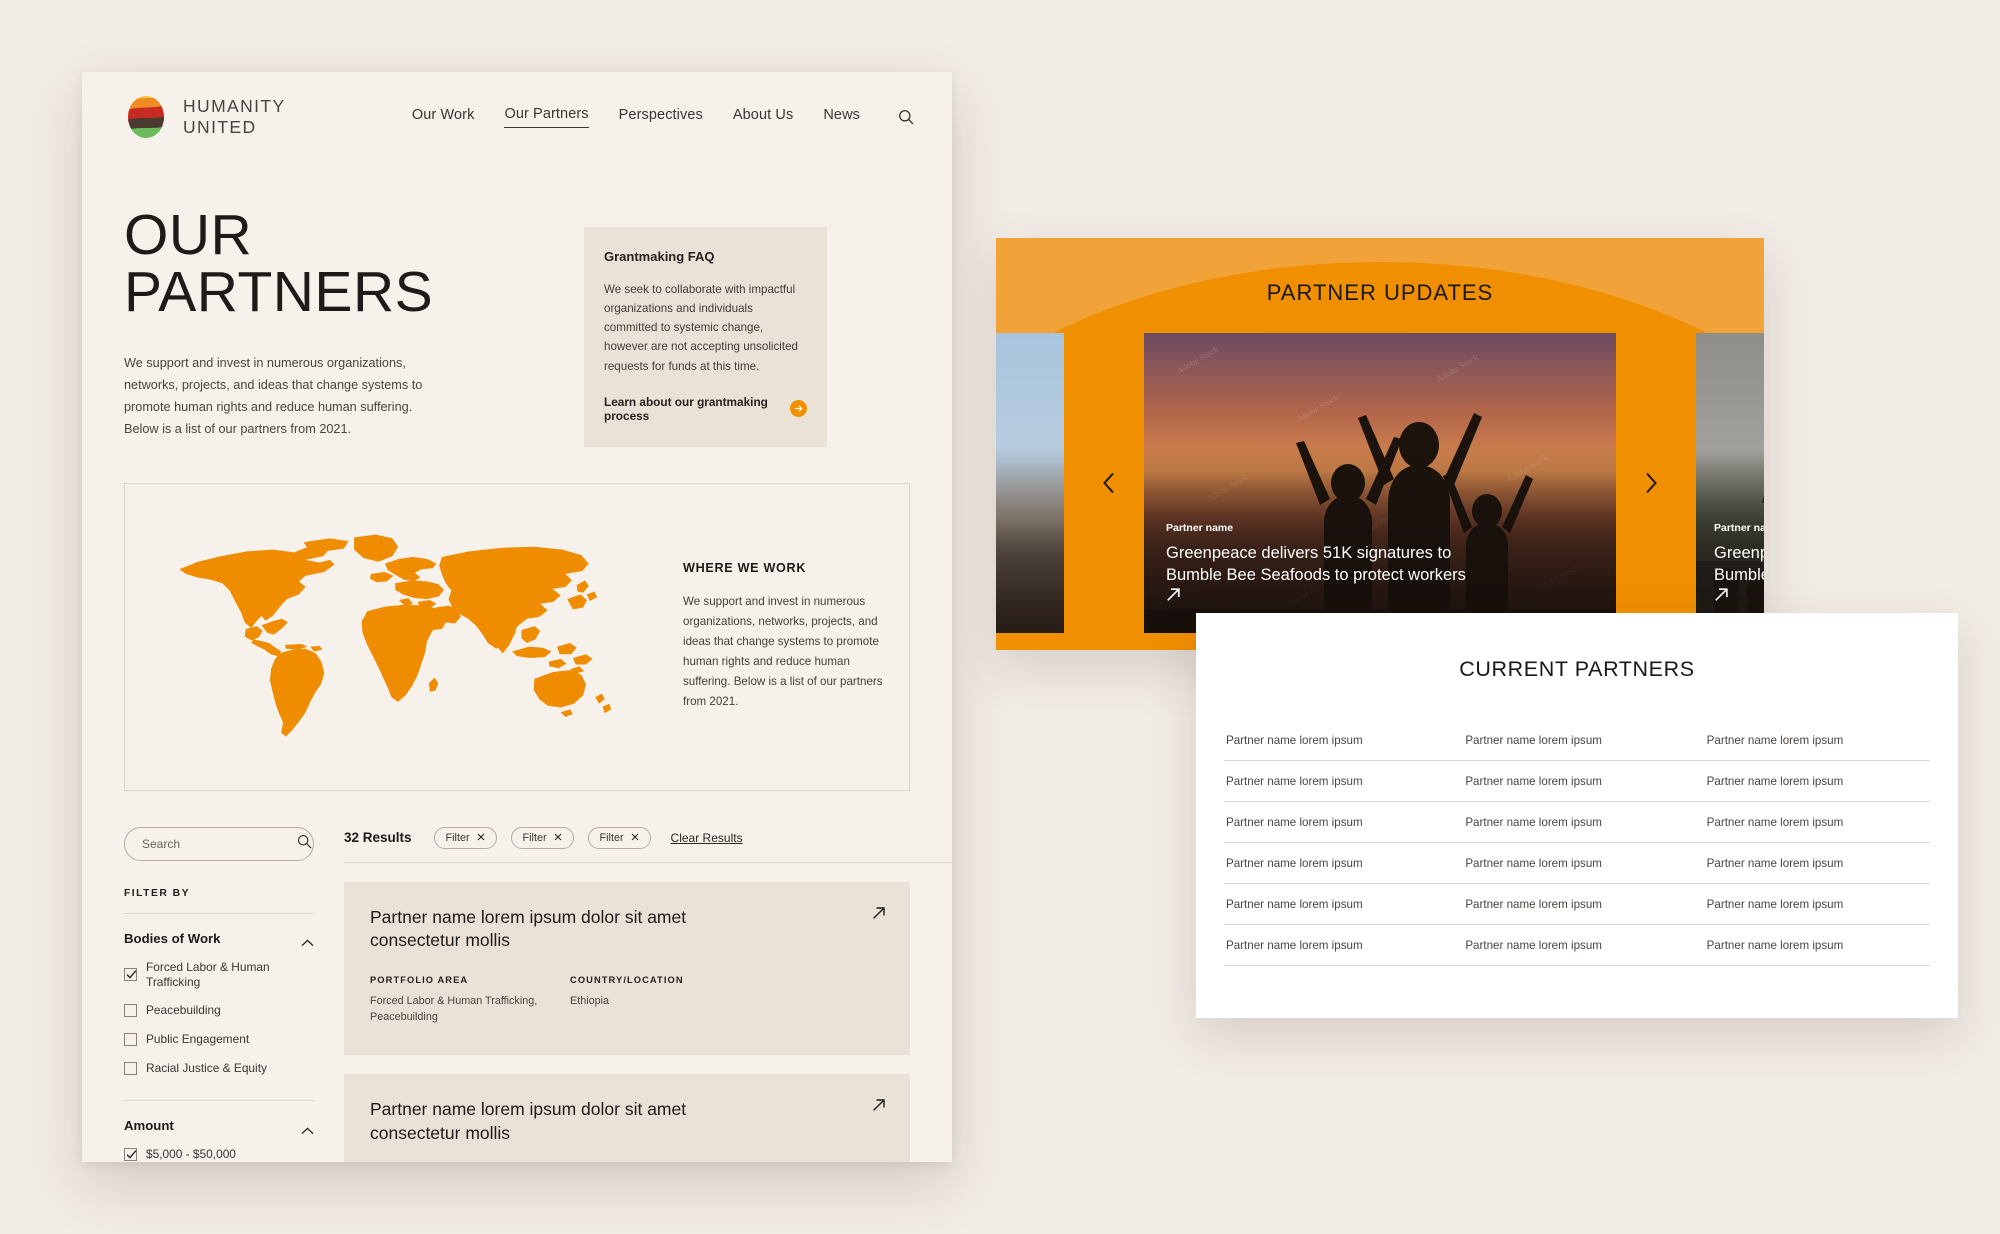 This screenshot has width=2000, height=1234. I want to click on chevron-left-icon, so click(1109, 483).